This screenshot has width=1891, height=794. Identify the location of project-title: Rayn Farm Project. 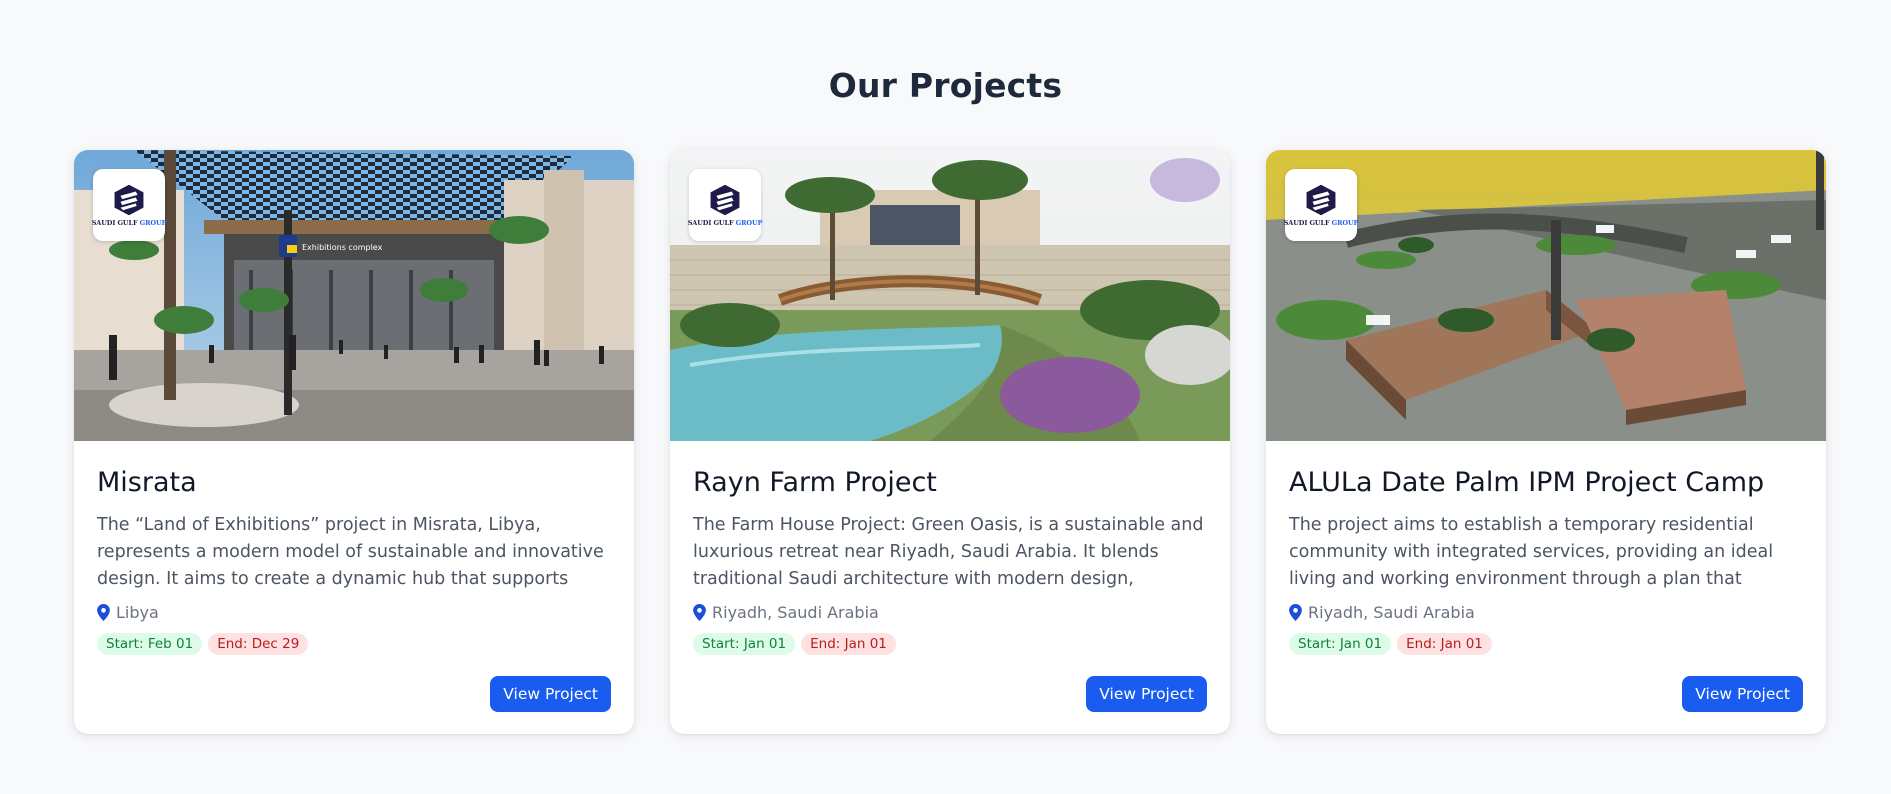
(950, 482).